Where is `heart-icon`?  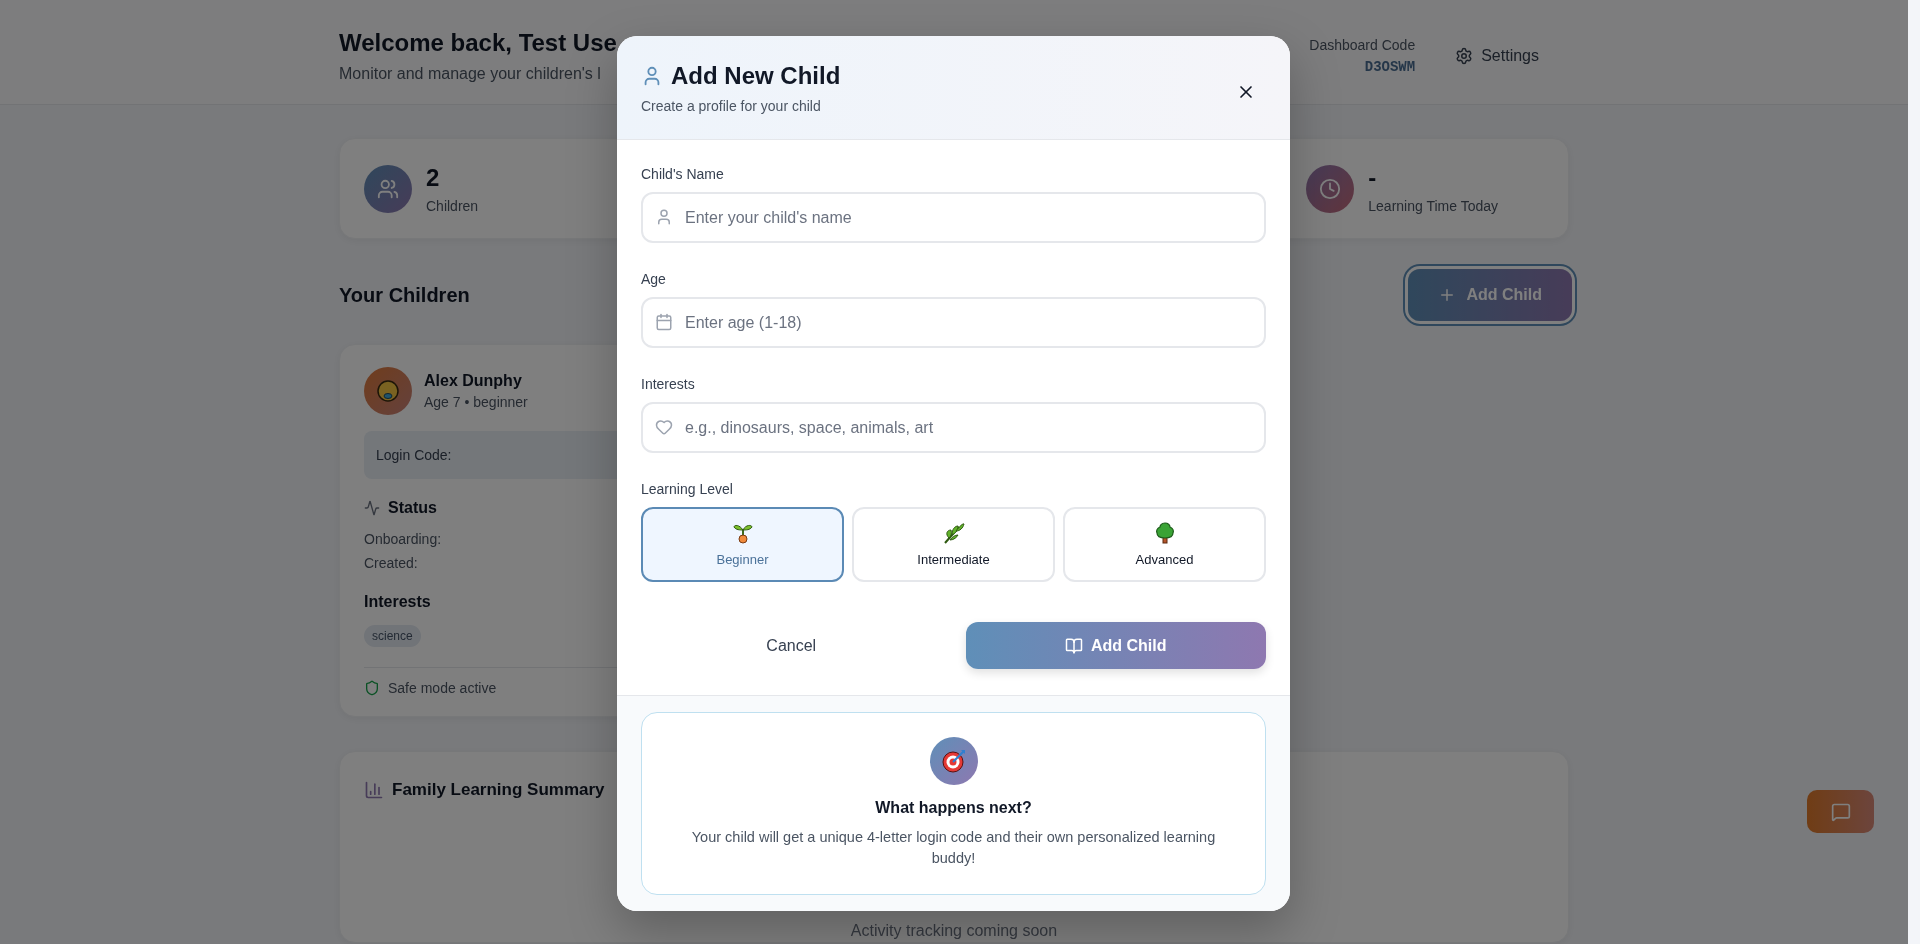 heart-icon is located at coordinates (664, 427).